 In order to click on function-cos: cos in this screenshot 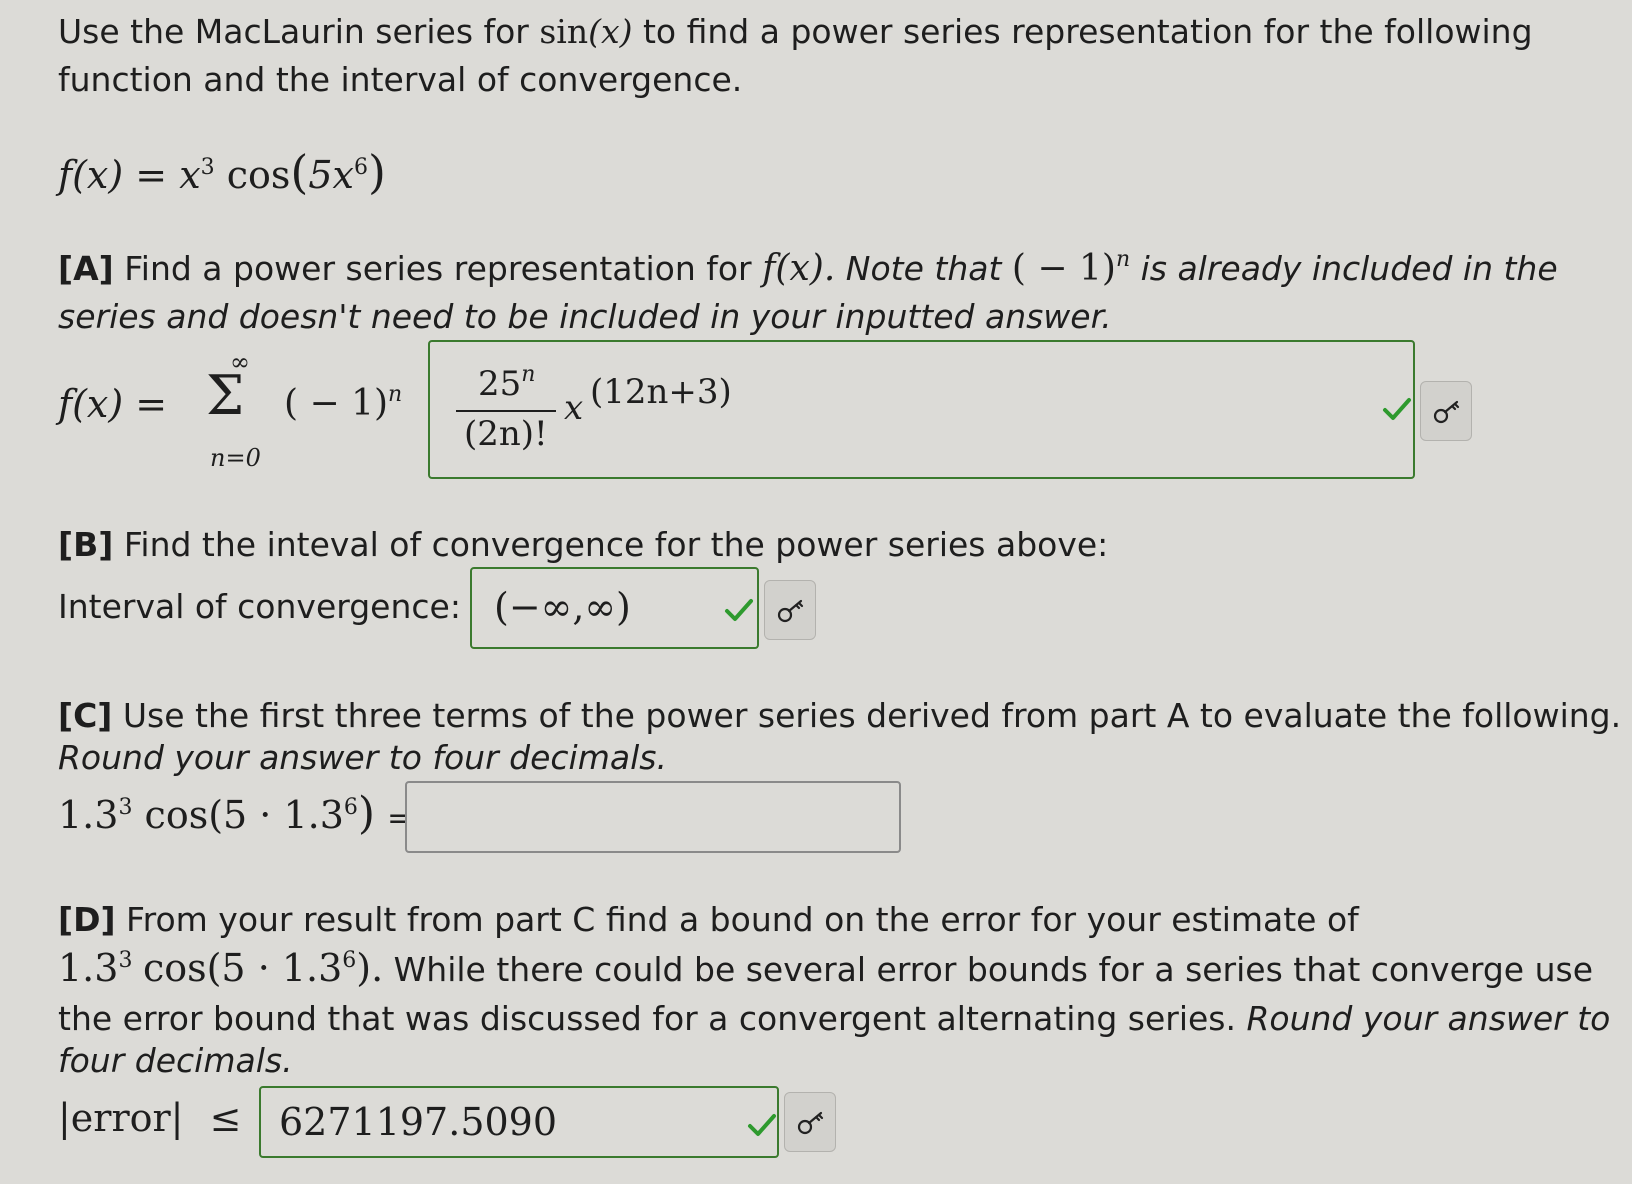, I will do `click(258, 175)`.